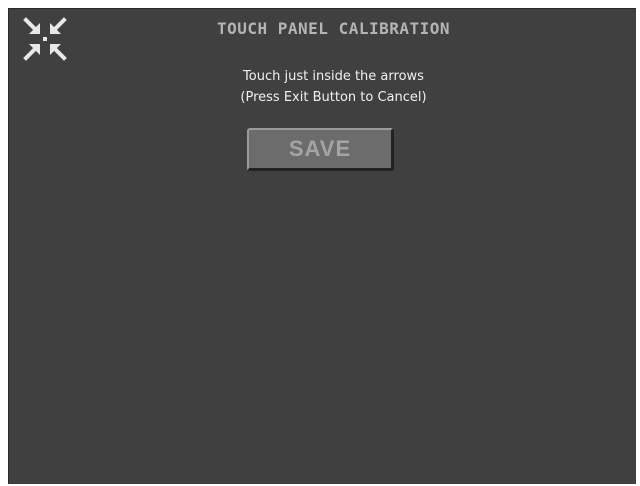 The width and height of the screenshot is (640, 486). Describe the element at coordinates (333, 28) in the screenshot. I see `page-title: TOUCH PANEL CALIBRATION` at that location.